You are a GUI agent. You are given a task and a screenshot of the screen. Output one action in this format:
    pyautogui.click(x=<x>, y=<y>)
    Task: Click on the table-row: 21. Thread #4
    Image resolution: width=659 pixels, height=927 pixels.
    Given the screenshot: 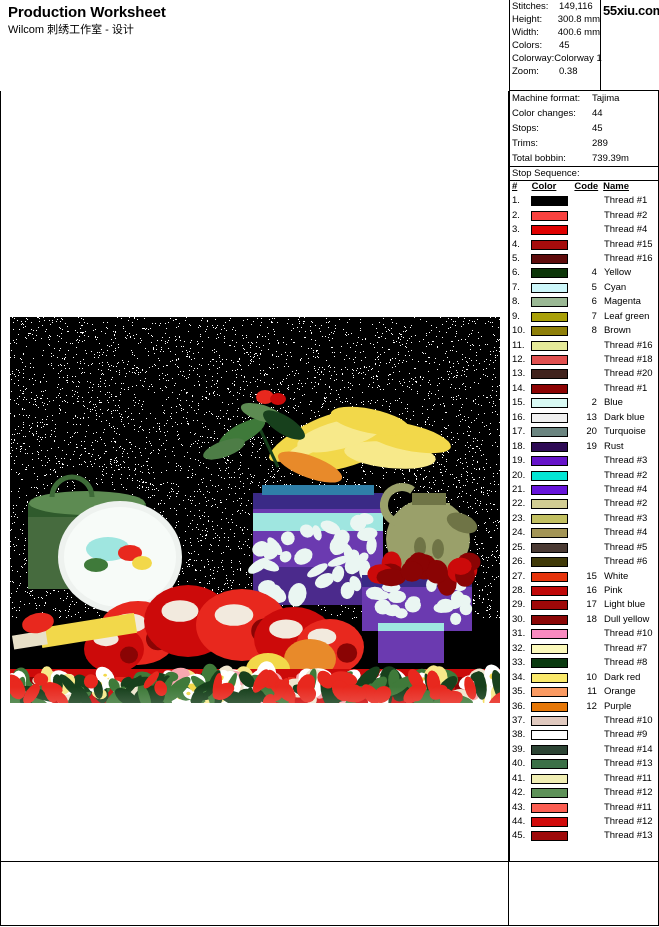 What is the action you would take?
    pyautogui.click(x=584, y=490)
    